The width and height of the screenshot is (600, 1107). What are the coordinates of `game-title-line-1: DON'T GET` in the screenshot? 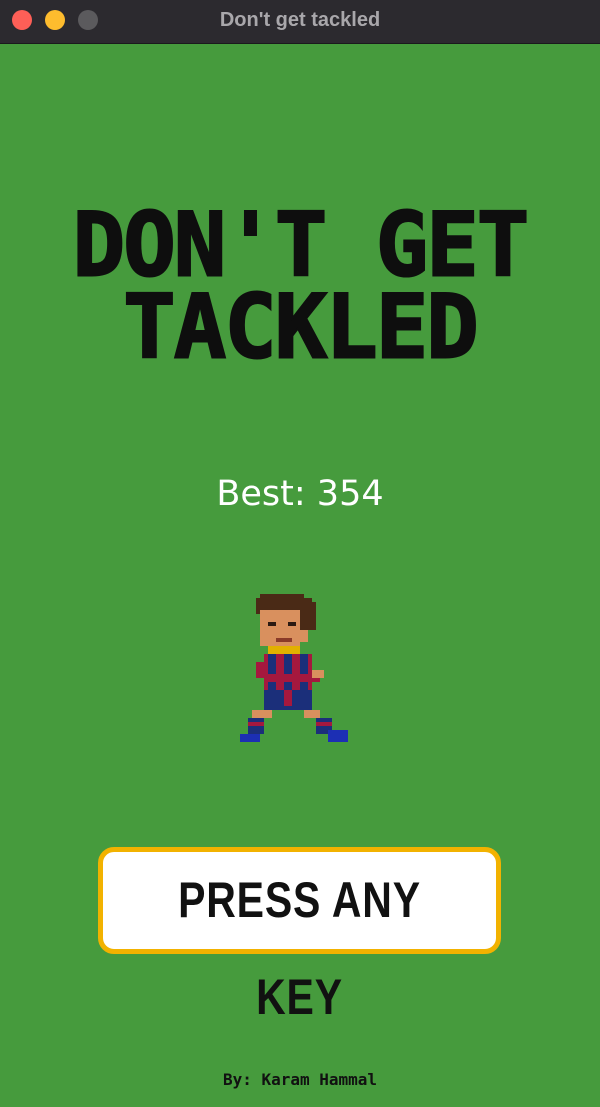 It's located at (301, 245).